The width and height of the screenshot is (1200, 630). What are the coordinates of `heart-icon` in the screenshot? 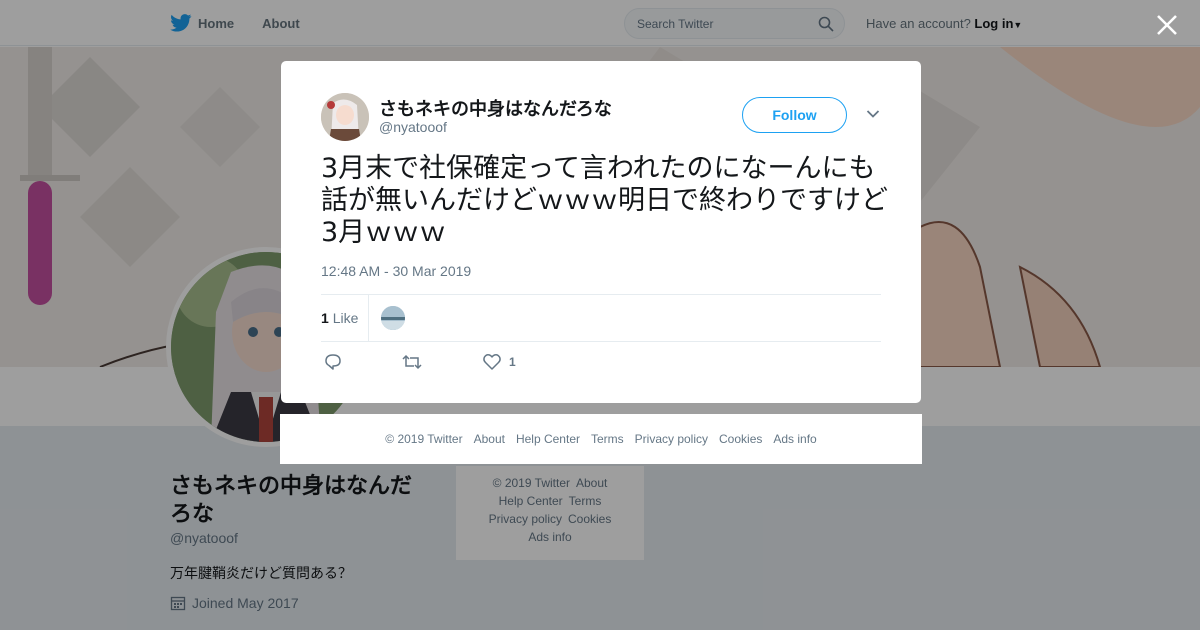 It's located at (492, 362).